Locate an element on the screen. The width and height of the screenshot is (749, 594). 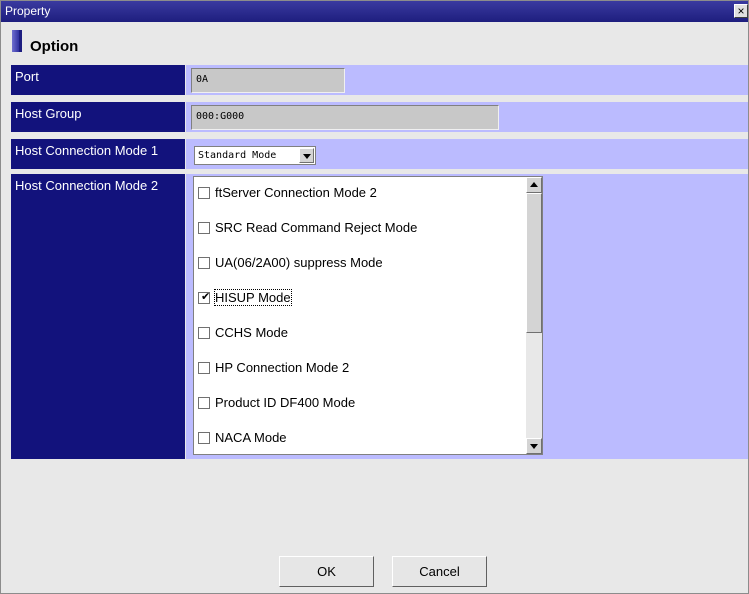
mode2-label: Host Connection Mode 2 is located at coordinates (98, 316).